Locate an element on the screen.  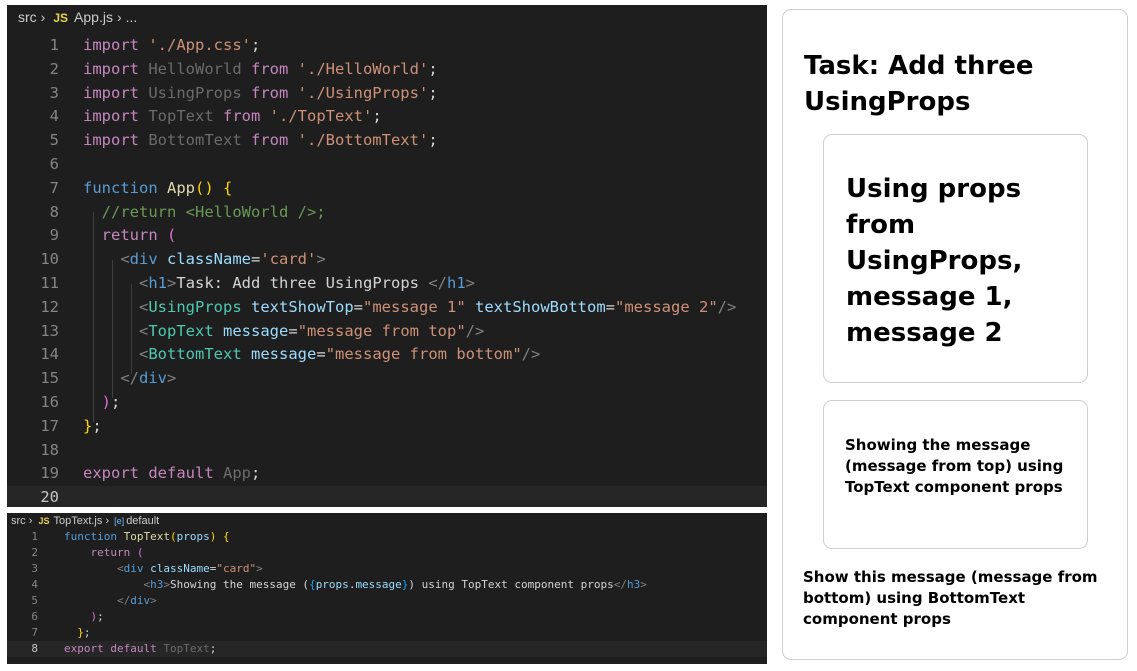
code-line: 18 is located at coordinates (387, 451).